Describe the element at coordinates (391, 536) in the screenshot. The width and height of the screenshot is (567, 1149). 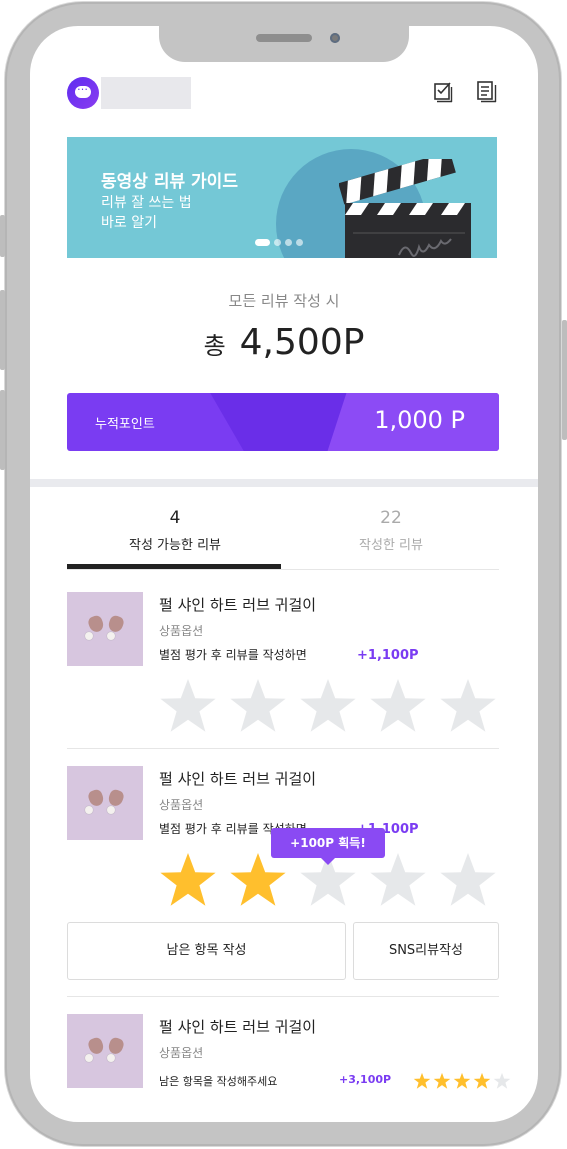
I see `tab-written-reviews: 22 작성한 리뷰` at that location.